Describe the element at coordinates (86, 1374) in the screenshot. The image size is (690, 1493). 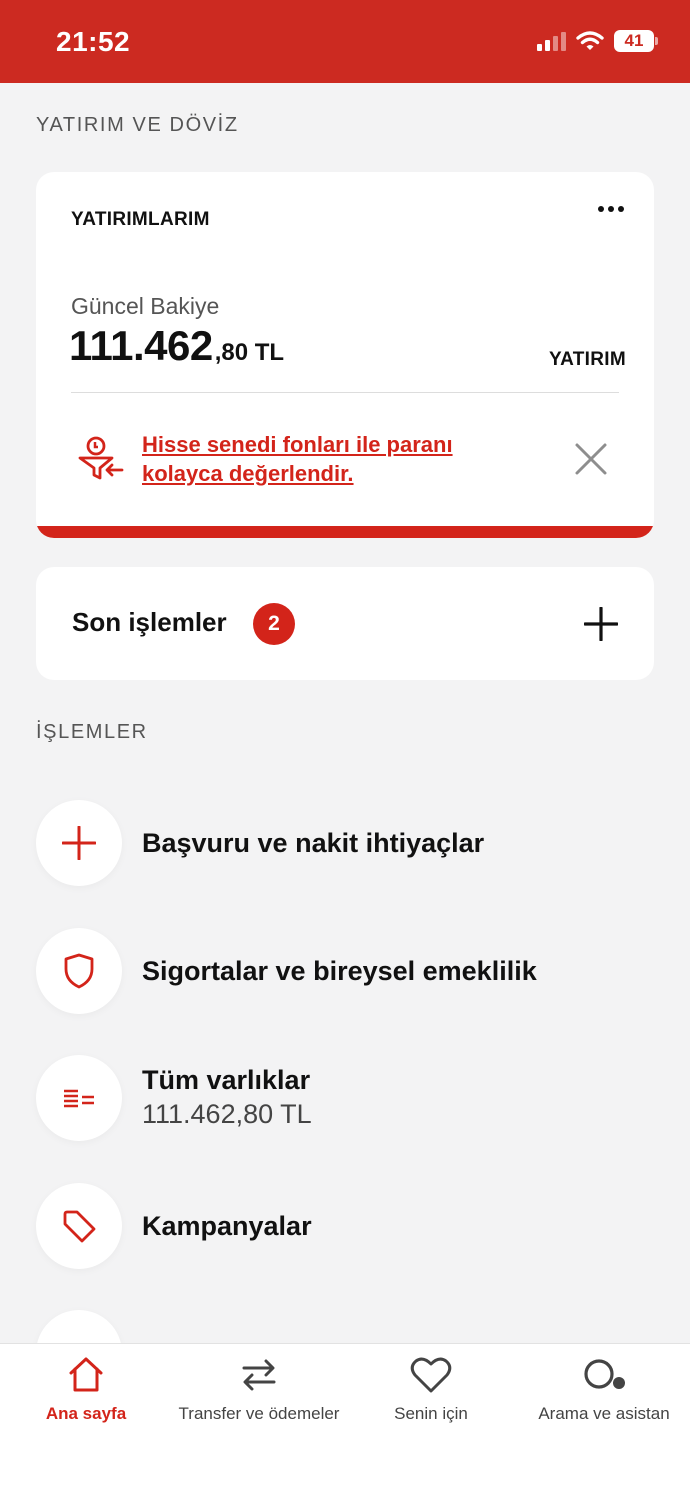
I see `home-icon` at that location.